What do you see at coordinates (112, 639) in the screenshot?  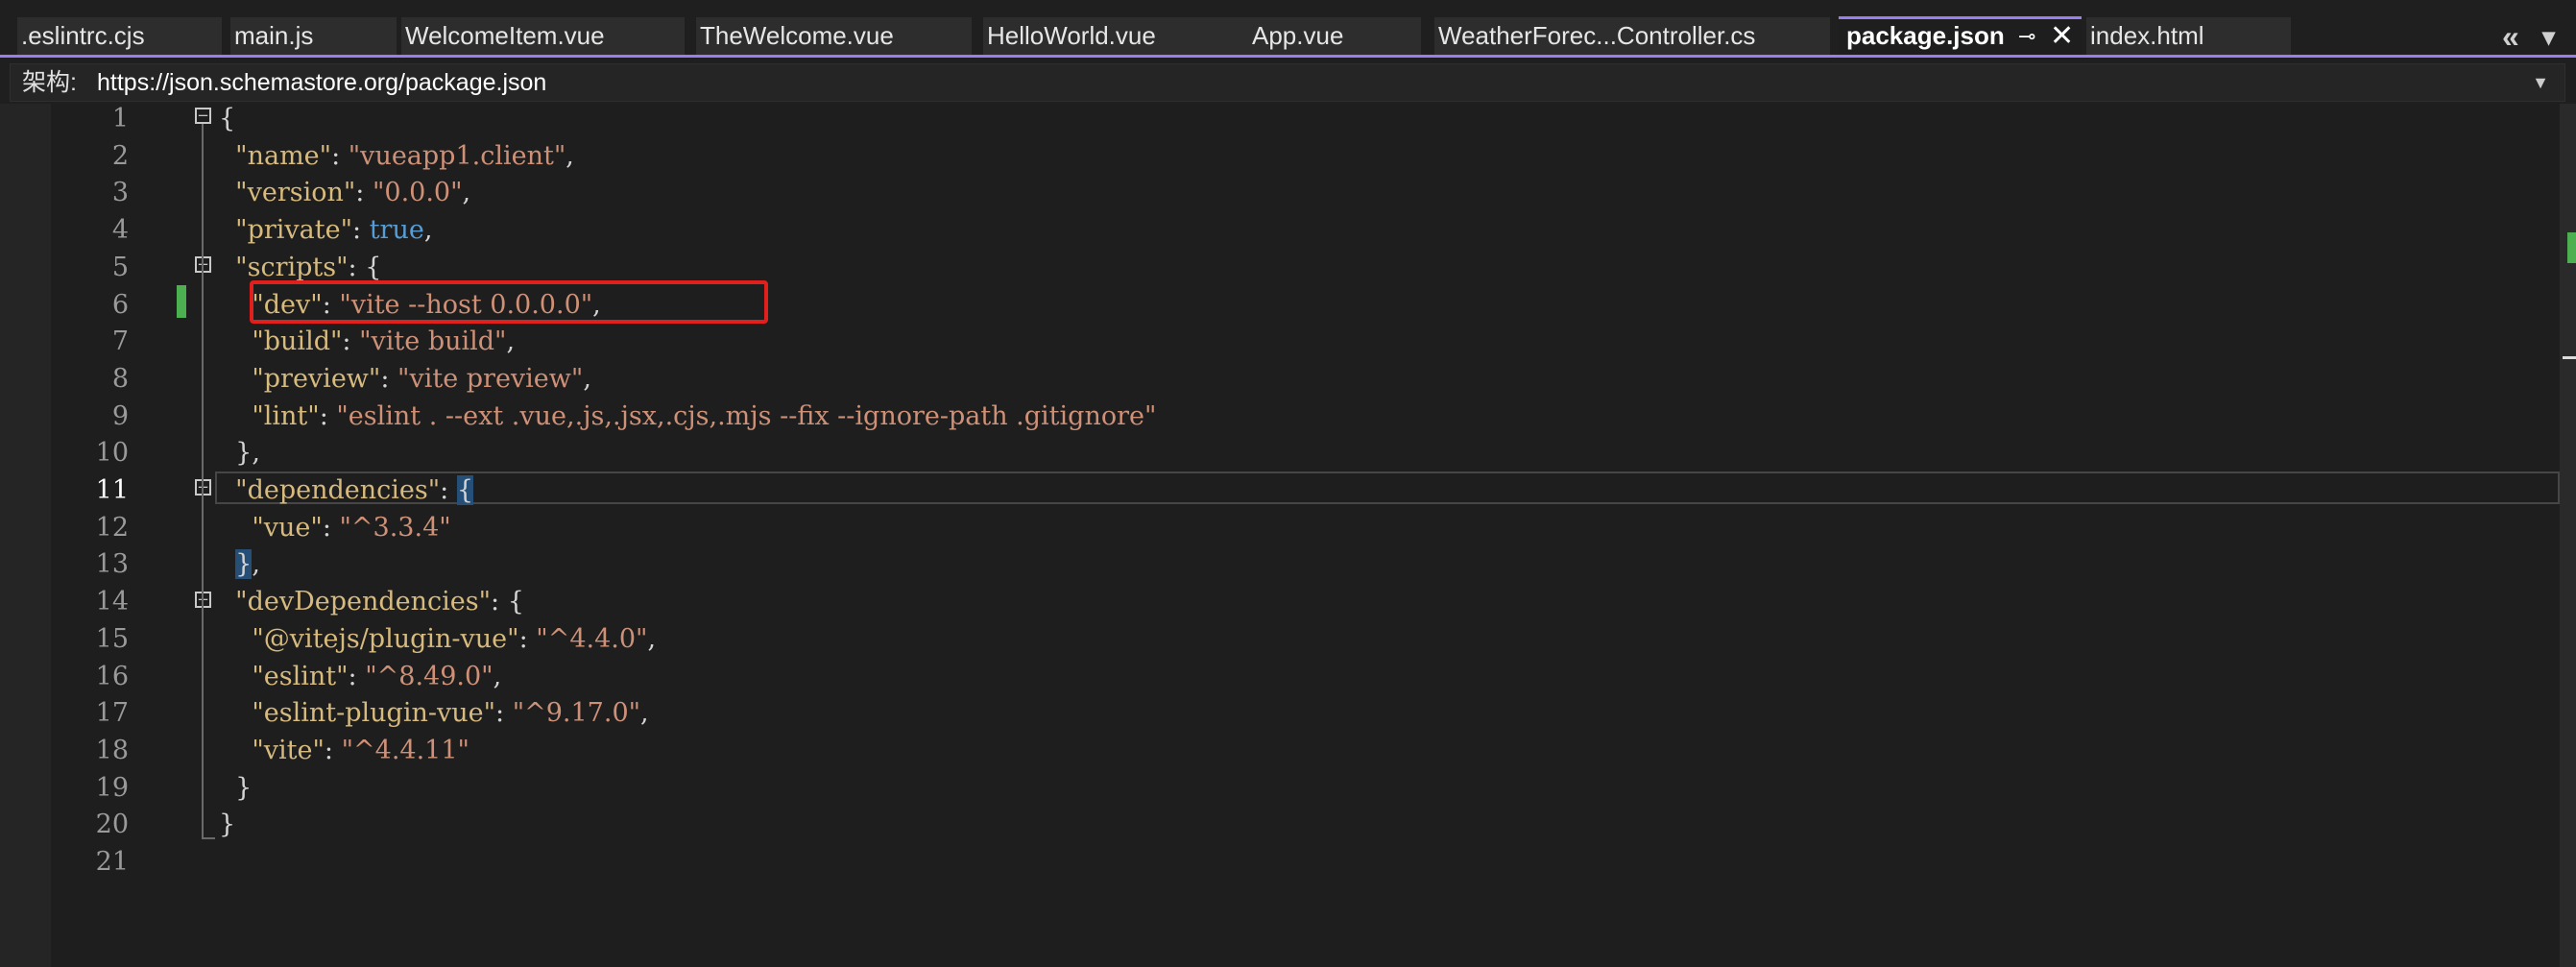 I see `line-number: 15` at bounding box center [112, 639].